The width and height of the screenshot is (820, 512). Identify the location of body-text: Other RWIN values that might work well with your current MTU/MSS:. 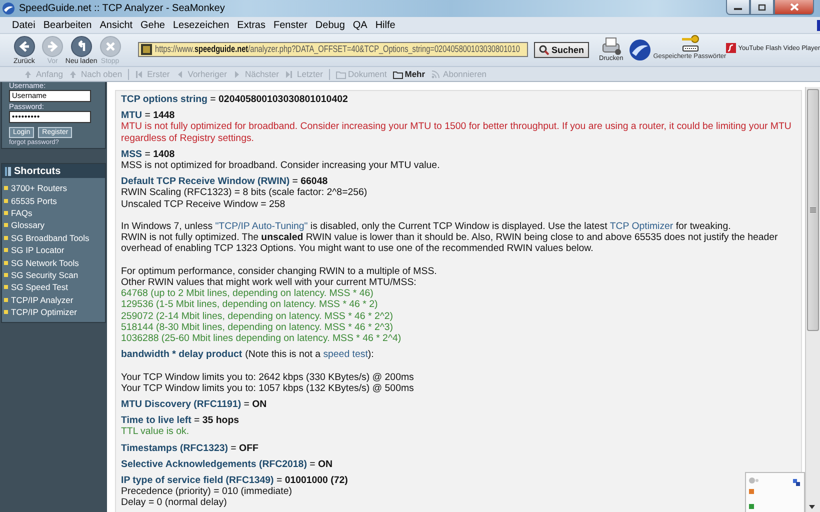
(268, 282).